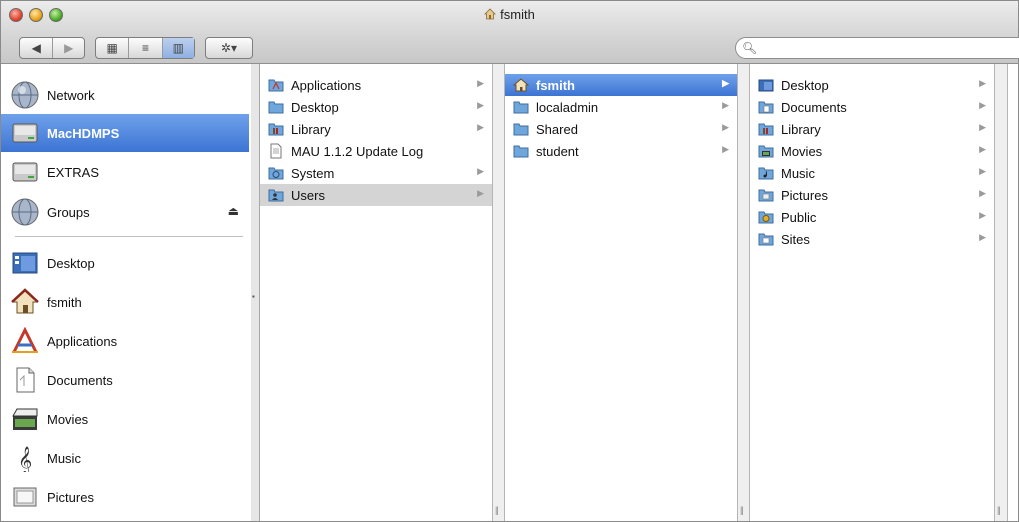 This screenshot has height=522, width=1019. Describe the element at coordinates (255, 292) in the screenshot. I see `sidebar-splitter: ▪` at that location.